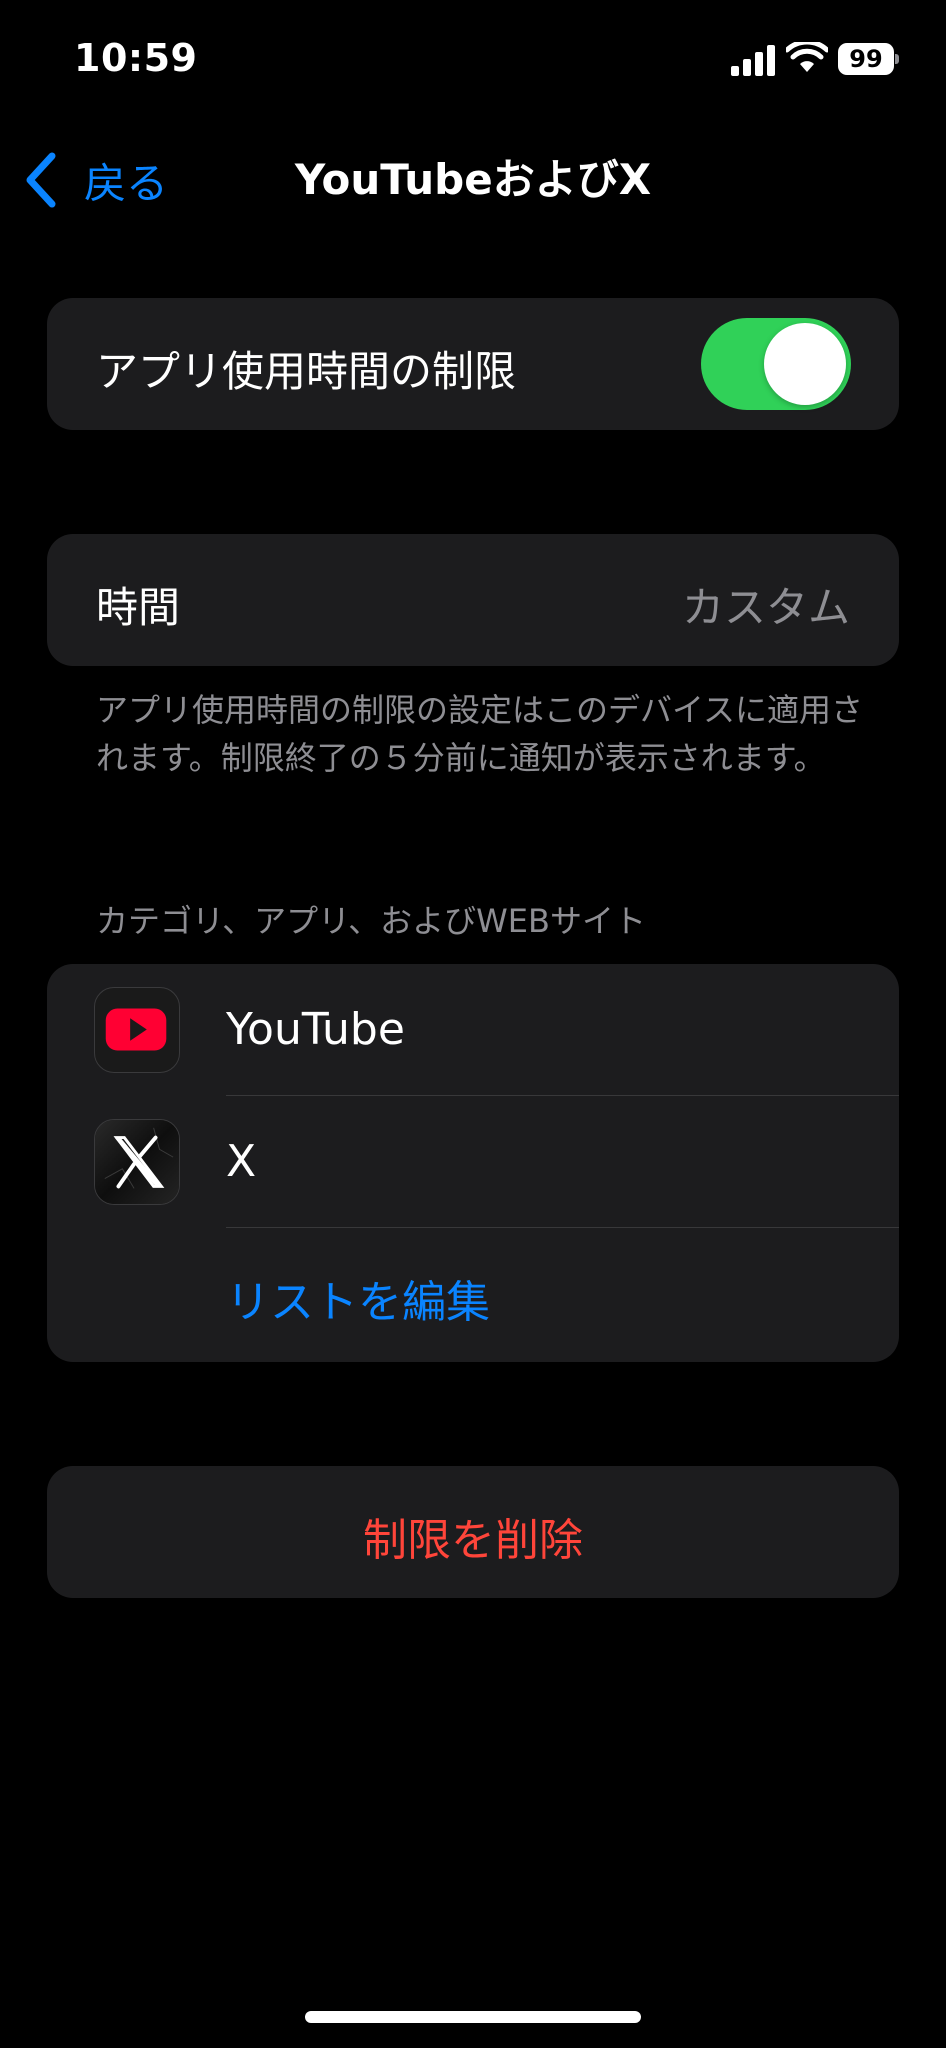  What do you see at coordinates (136, 58) in the screenshot?
I see `status-time: 10:59` at bounding box center [136, 58].